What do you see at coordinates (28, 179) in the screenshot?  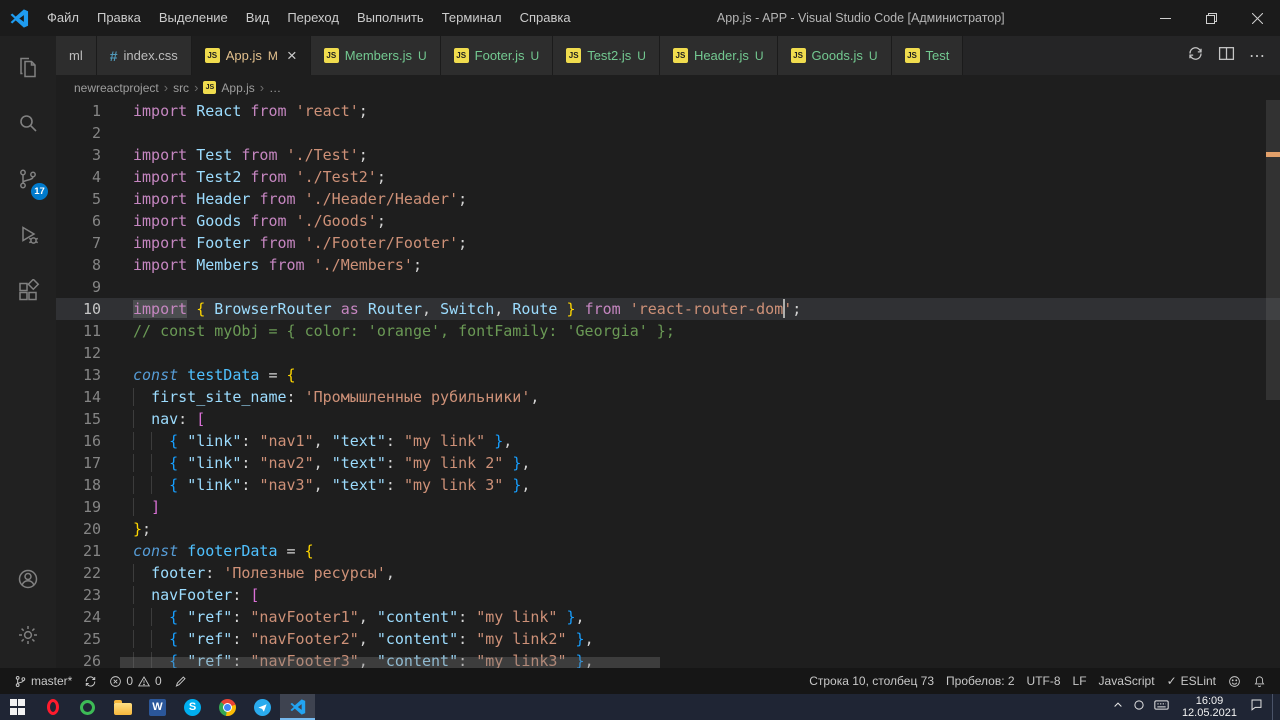 I see `source-control-icon: 17` at bounding box center [28, 179].